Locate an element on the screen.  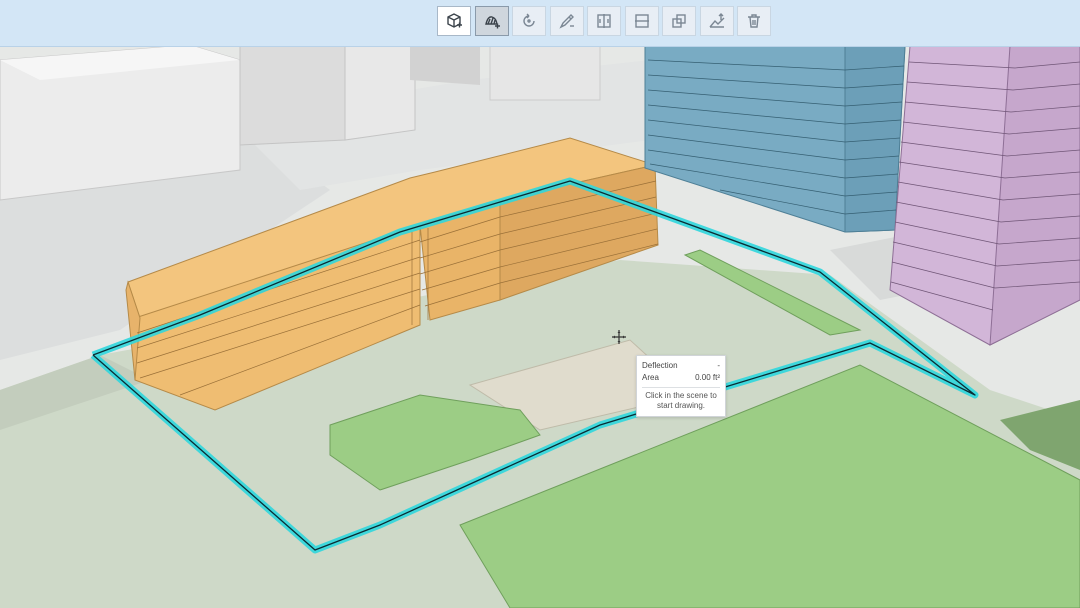
polygon-extrude-button is located at coordinates (491, 21).